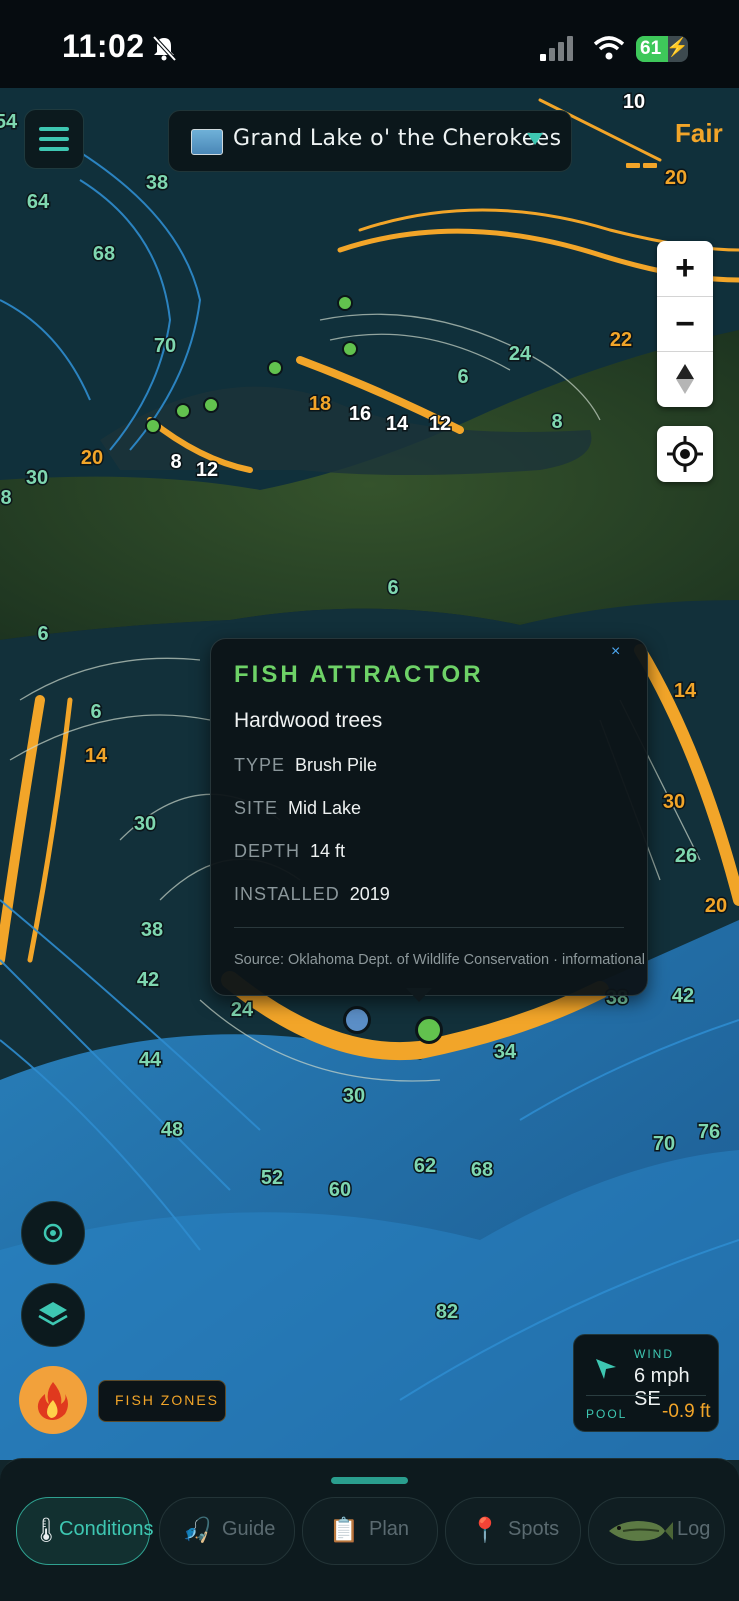 This screenshot has width=739, height=1601. What do you see at coordinates (369, 1480) in the screenshot?
I see `drag-handle` at bounding box center [369, 1480].